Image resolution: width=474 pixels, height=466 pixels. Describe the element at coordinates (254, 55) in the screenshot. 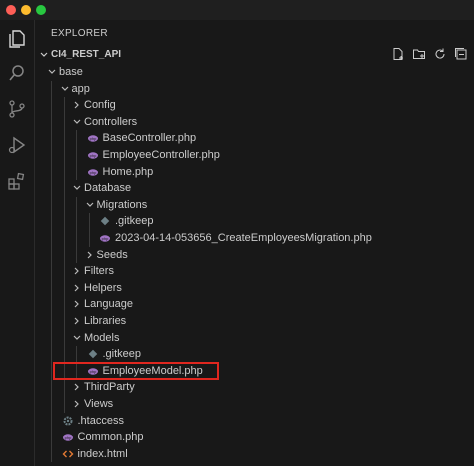

I see `workspace-section-header: CI4_REST_API` at that location.